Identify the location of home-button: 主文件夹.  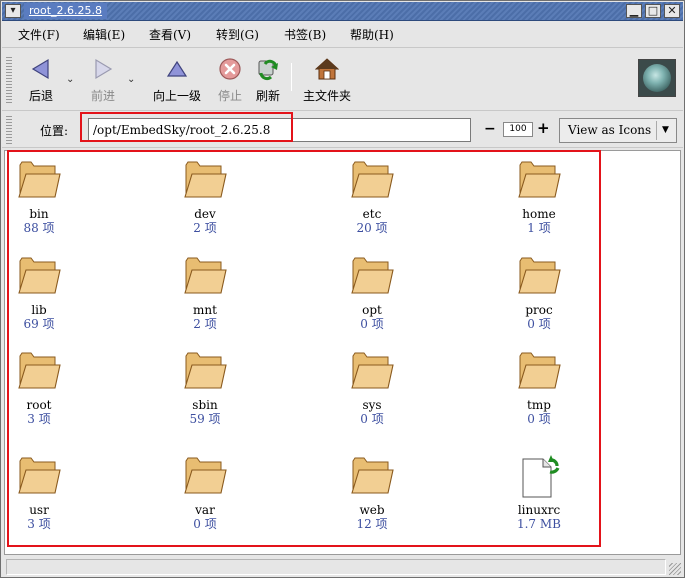
(327, 79).